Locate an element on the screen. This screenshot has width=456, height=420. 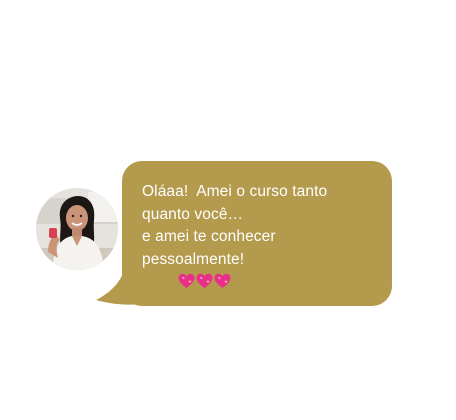
avatar is located at coordinates (77, 229).